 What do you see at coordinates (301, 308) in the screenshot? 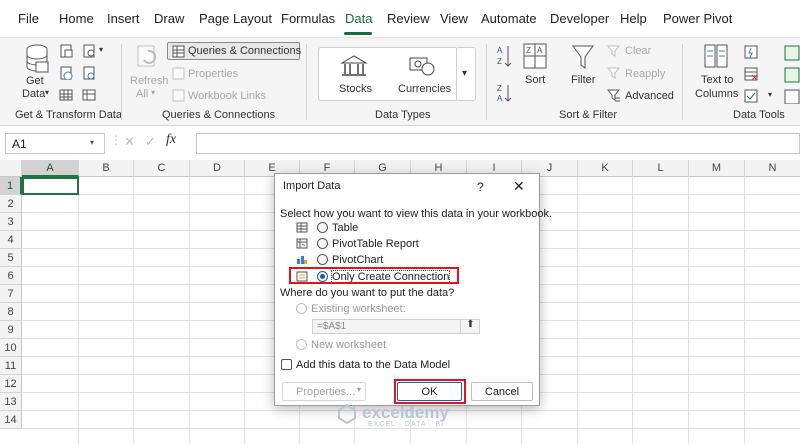
I see `existing-worksheet-radio` at bounding box center [301, 308].